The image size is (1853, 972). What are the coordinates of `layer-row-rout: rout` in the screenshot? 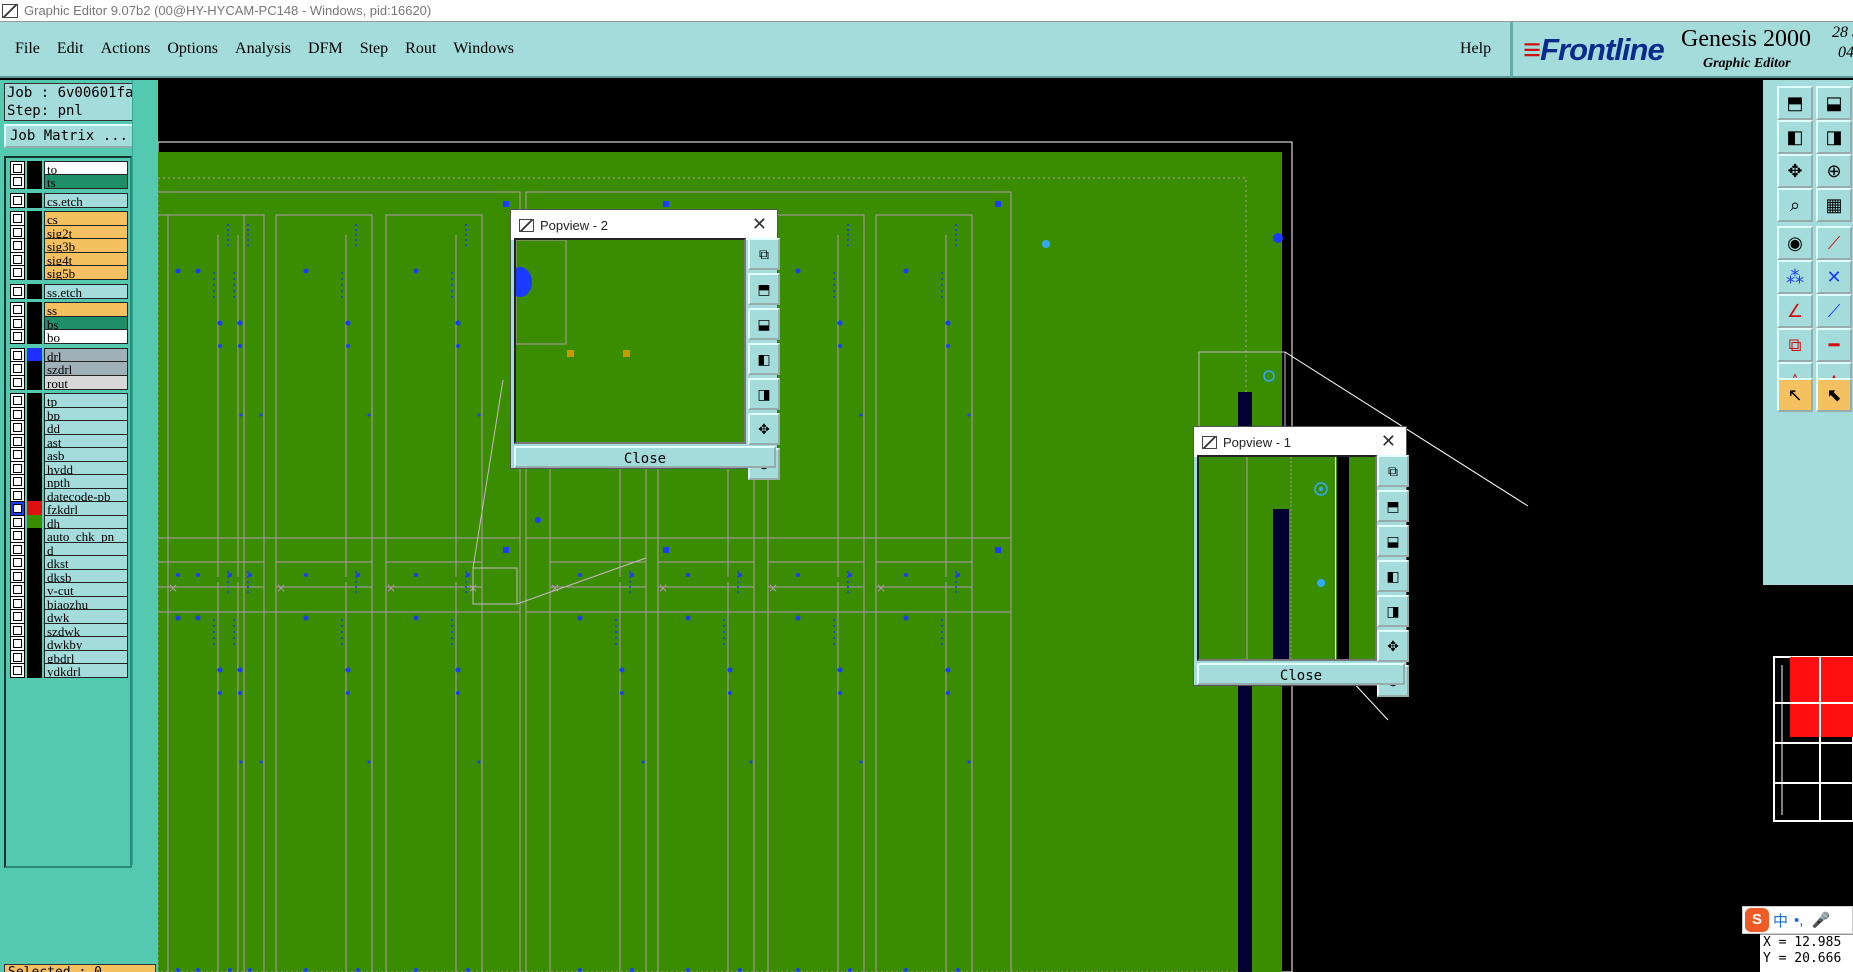 It's located at (69, 382).